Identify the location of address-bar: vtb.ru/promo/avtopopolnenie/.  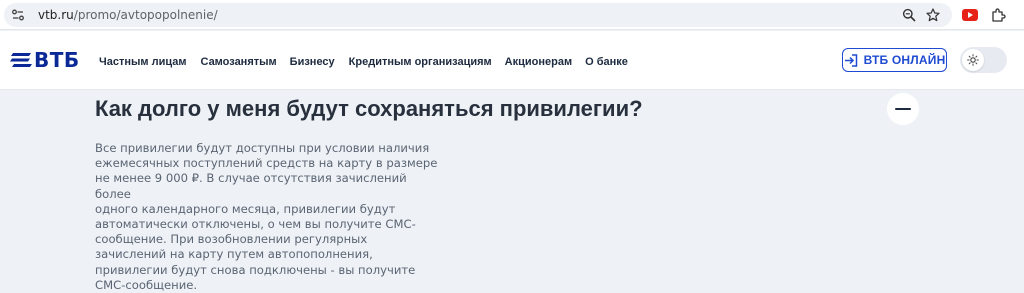
(478, 15).